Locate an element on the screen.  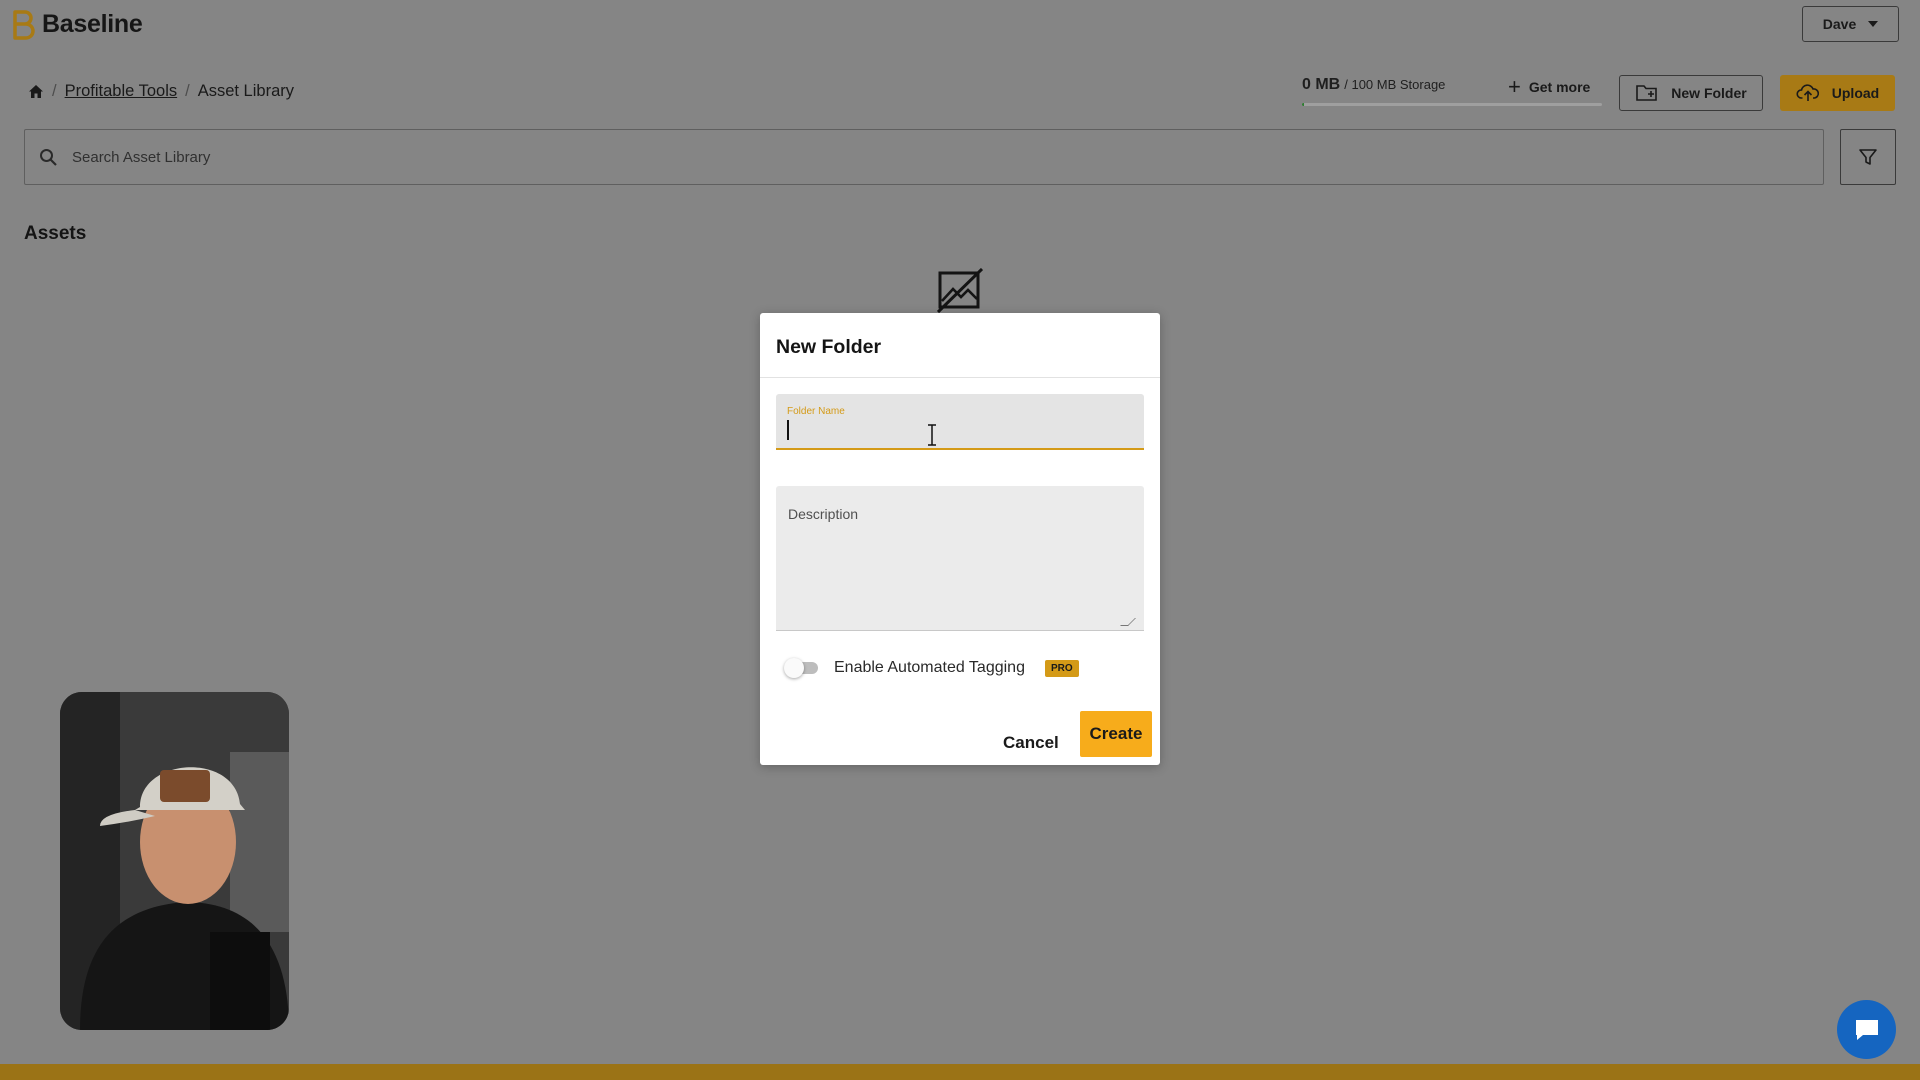
folder-name-input is located at coordinates (960, 430).